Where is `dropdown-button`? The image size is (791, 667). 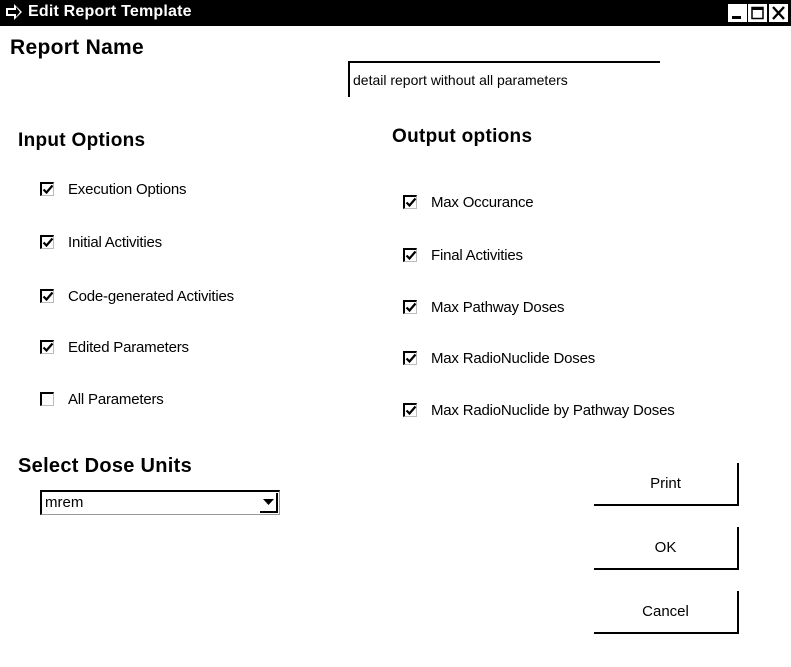 dropdown-button is located at coordinates (269, 503).